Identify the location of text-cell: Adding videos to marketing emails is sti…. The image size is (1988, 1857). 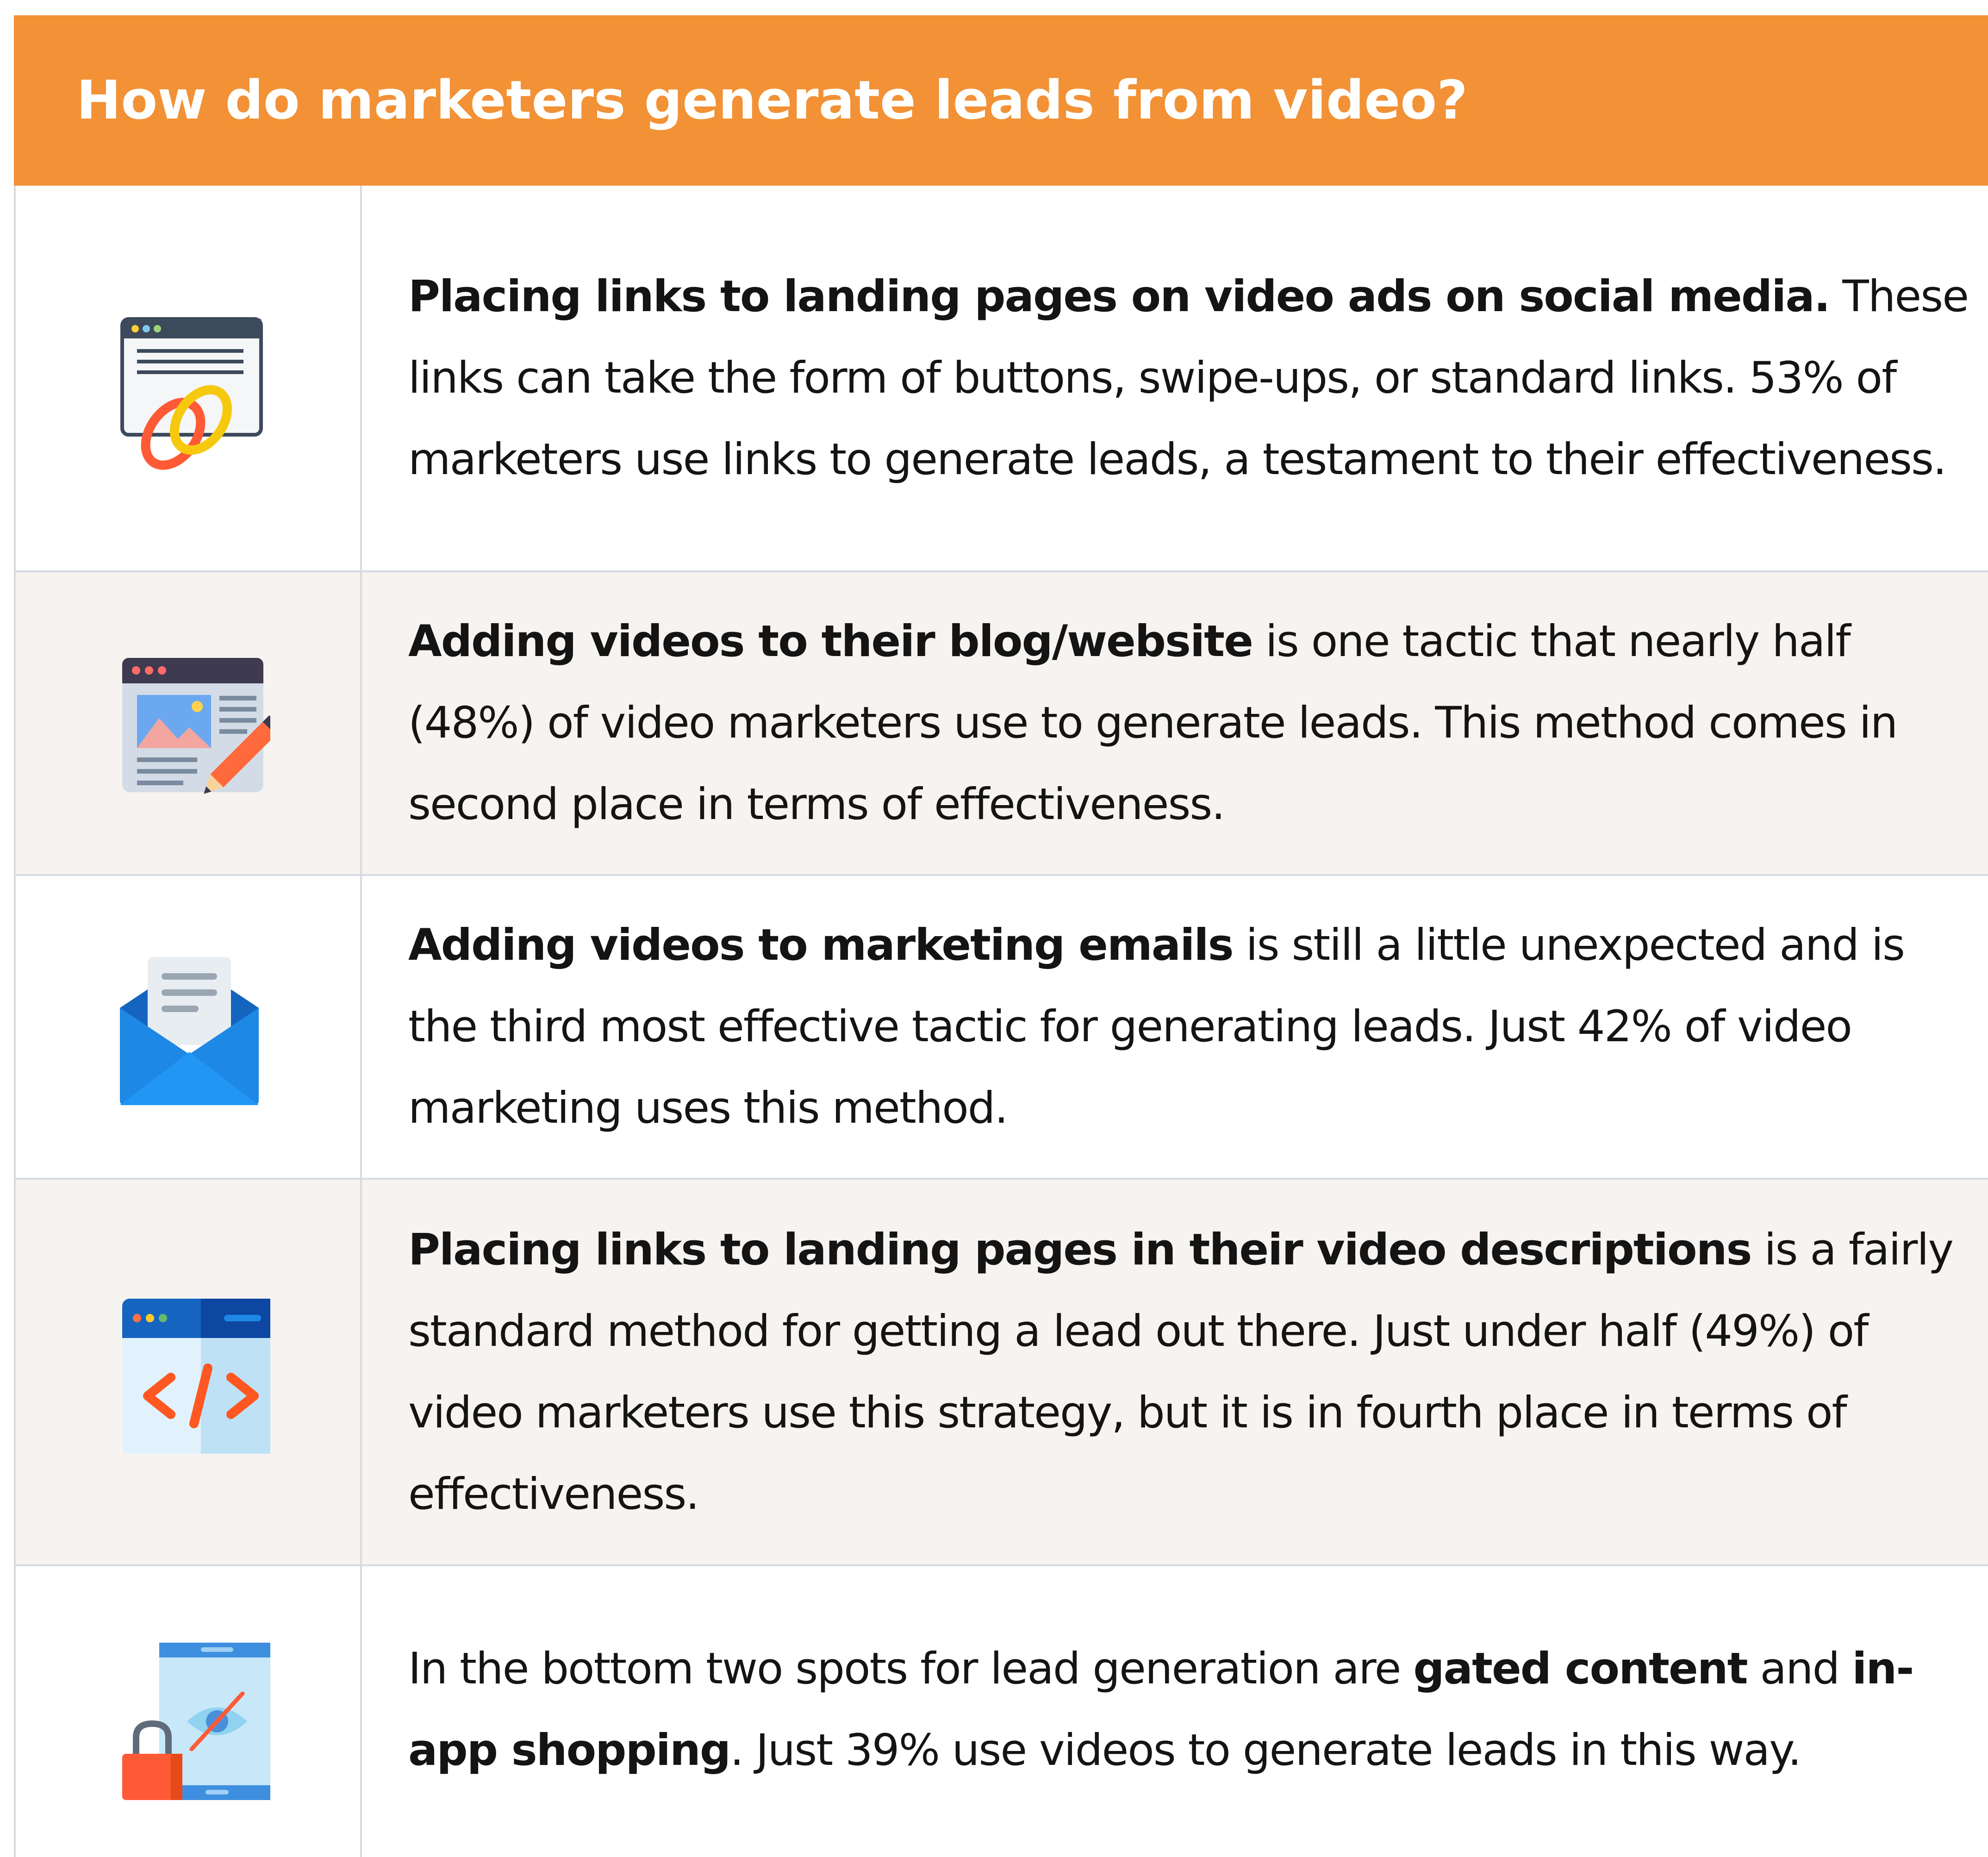
(1188, 1027).